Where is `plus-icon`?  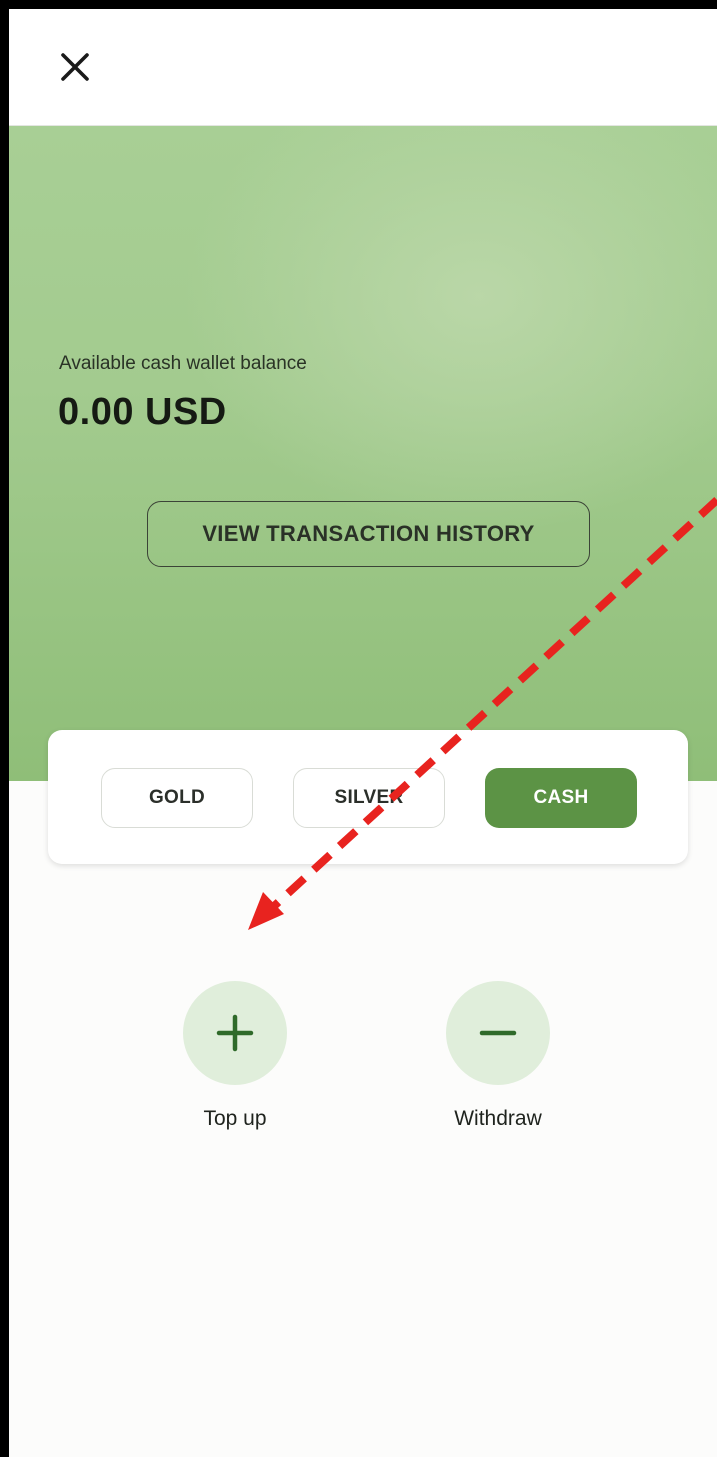 plus-icon is located at coordinates (235, 1033).